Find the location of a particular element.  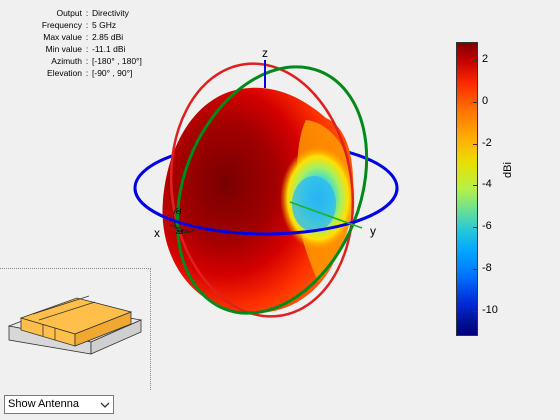

el-label: el is located at coordinates (179, 212).